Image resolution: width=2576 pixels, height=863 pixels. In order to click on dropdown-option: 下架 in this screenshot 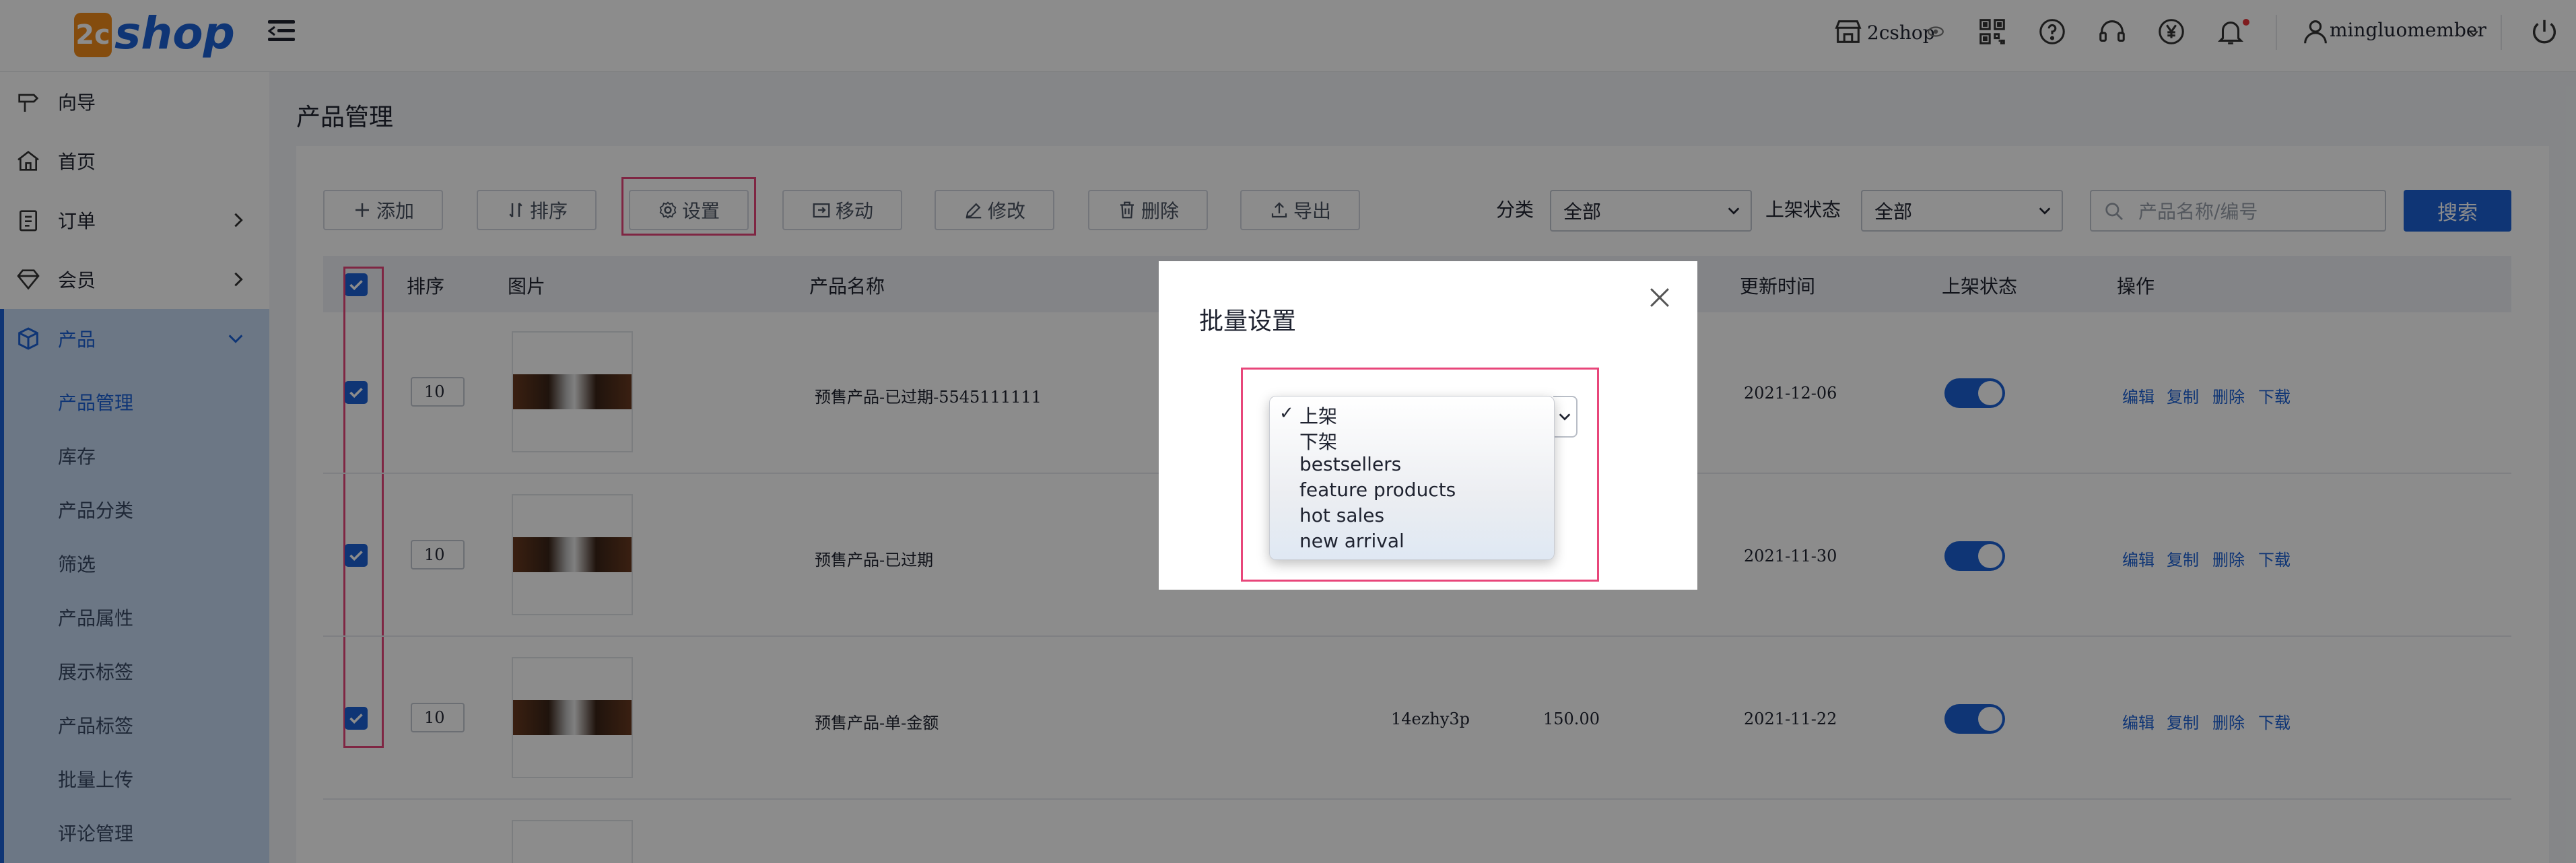, I will do `click(1318, 441)`.